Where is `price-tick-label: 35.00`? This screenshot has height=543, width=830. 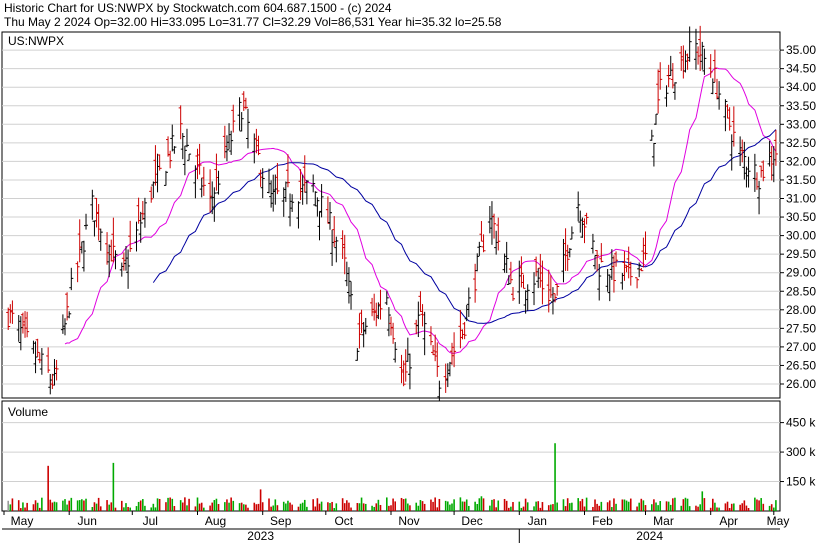
price-tick-label: 35.00 is located at coordinates (801, 50).